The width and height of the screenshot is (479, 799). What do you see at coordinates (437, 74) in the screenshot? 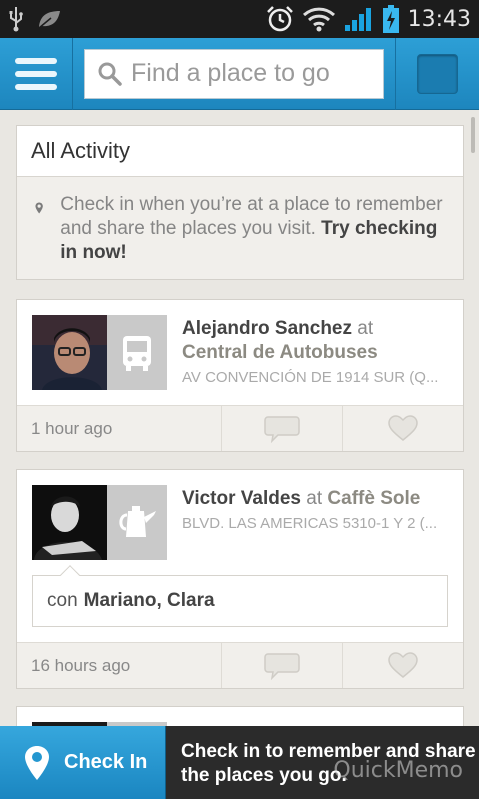
I see `overflow-square-button` at bounding box center [437, 74].